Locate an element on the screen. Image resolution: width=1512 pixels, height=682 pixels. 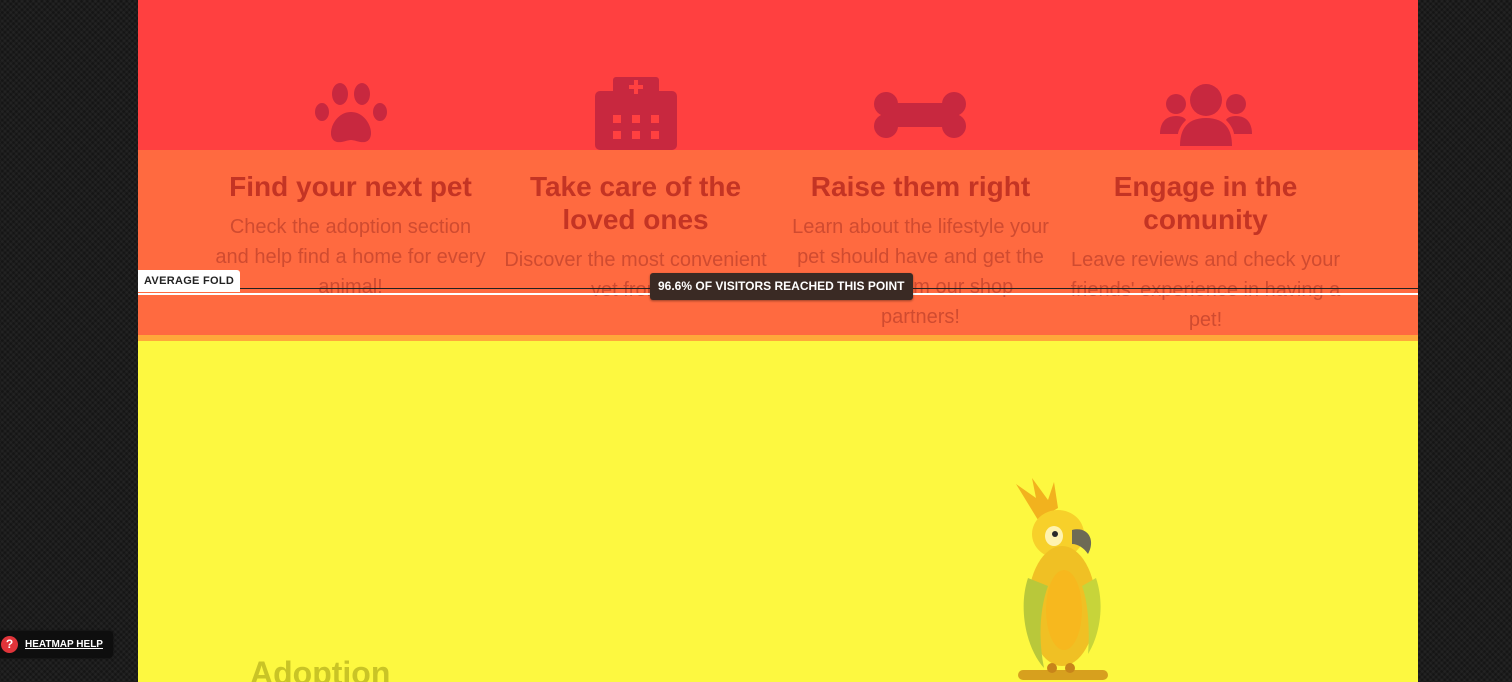
heatmap-help-button: ? HEATMAP HELP is located at coordinates (56, 644).